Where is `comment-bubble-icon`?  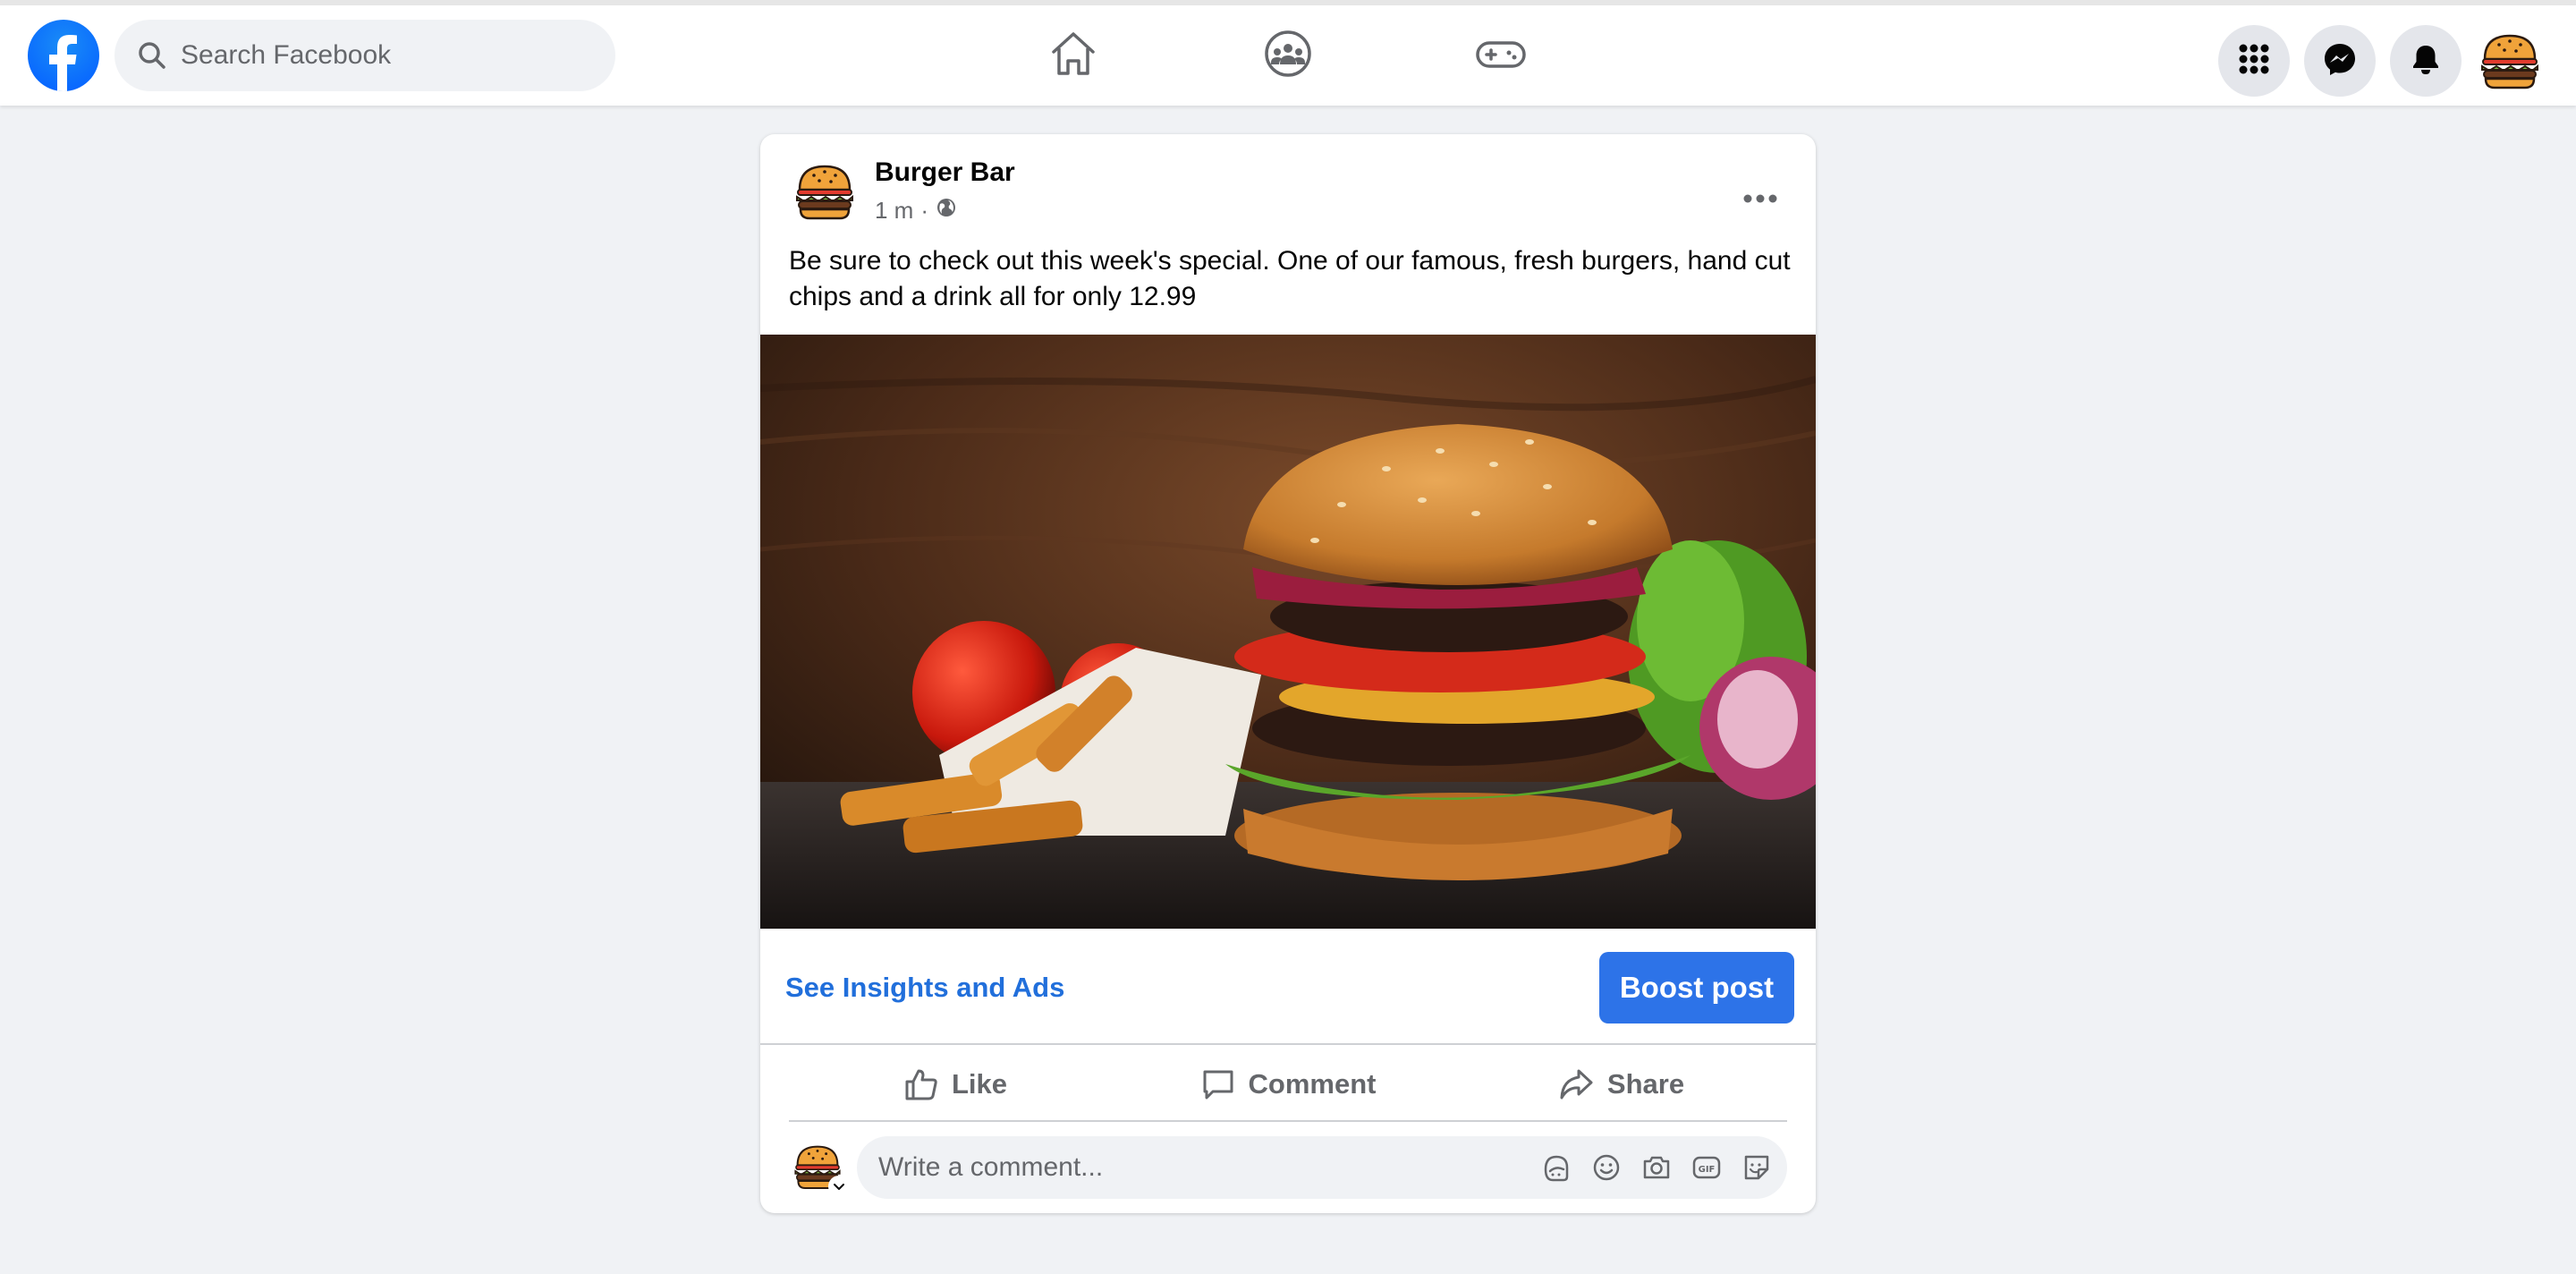
comment-bubble-icon is located at coordinates (1218, 1085).